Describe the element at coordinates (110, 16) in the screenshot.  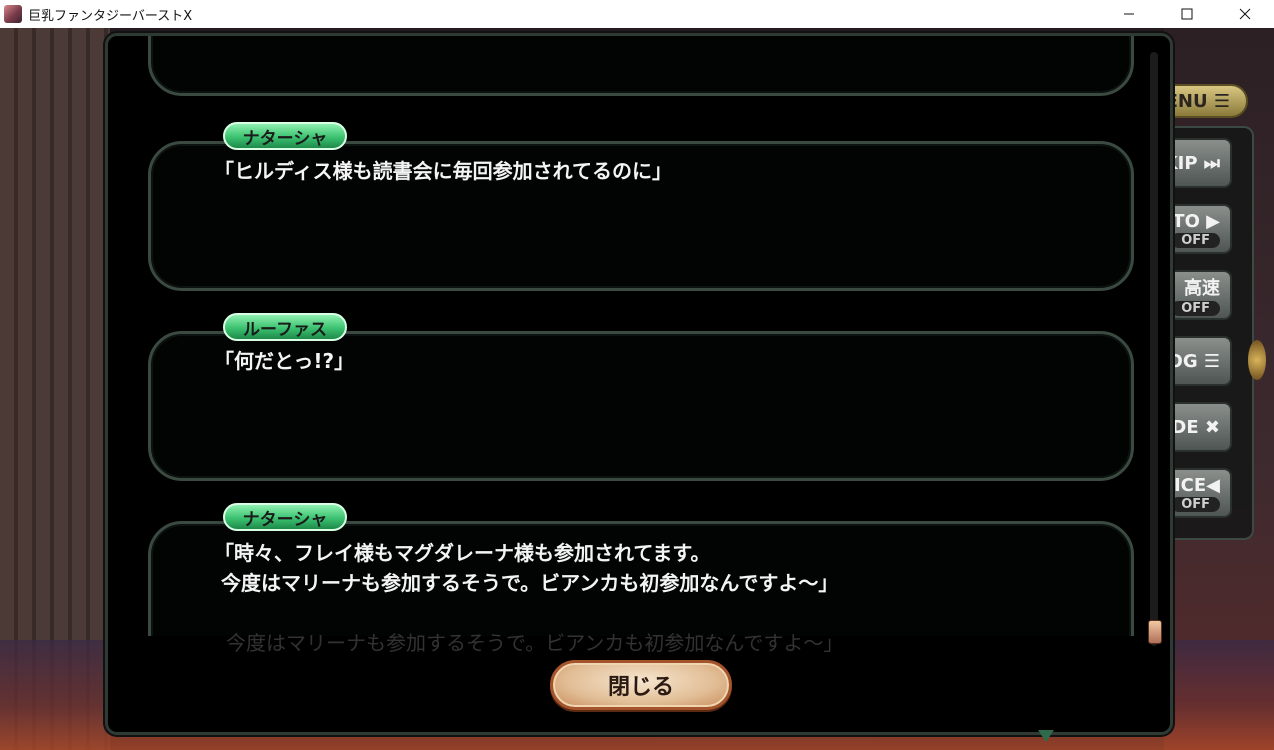
I see `window-title: 巨乳ファンタジーバーストX` at that location.